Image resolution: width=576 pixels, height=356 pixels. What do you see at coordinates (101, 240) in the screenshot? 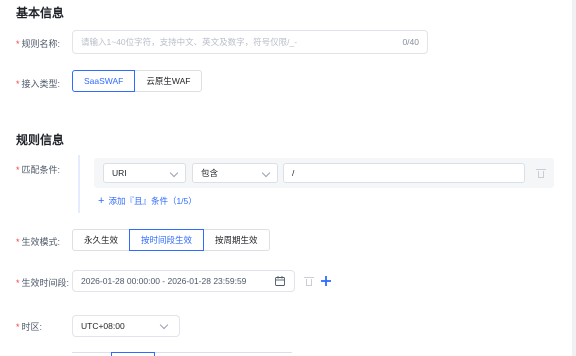
I see `effect-mode-permanent: 永久生效` at bounding box center [101, 240].